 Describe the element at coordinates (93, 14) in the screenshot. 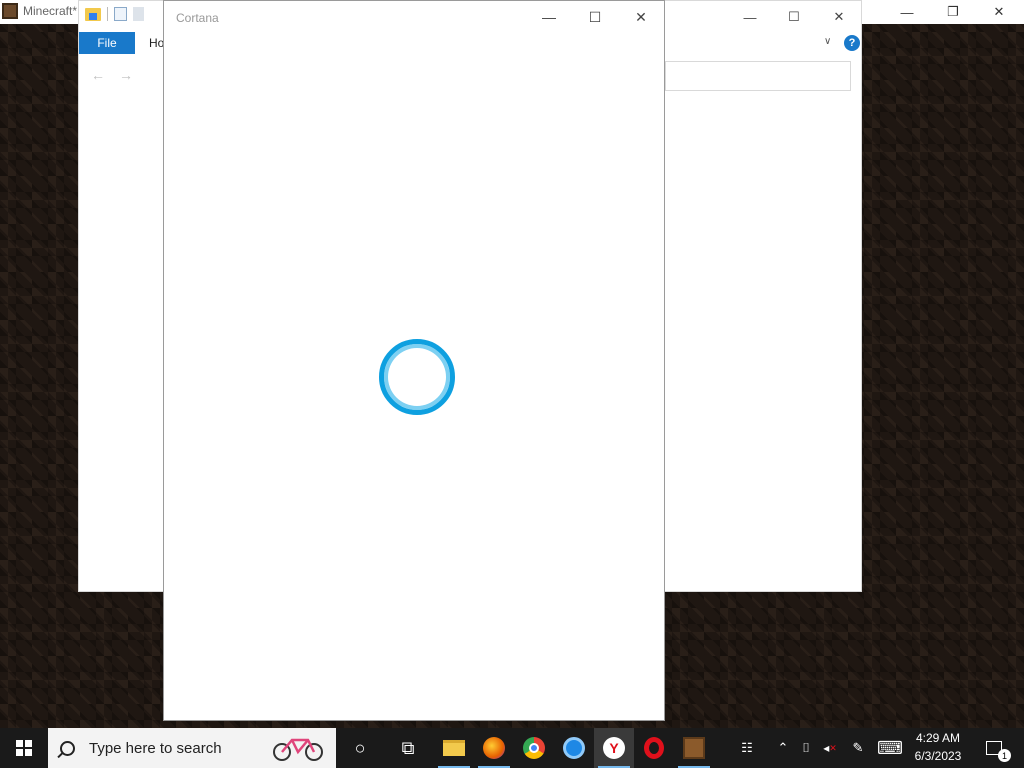

I see `folder-icon` at that location.